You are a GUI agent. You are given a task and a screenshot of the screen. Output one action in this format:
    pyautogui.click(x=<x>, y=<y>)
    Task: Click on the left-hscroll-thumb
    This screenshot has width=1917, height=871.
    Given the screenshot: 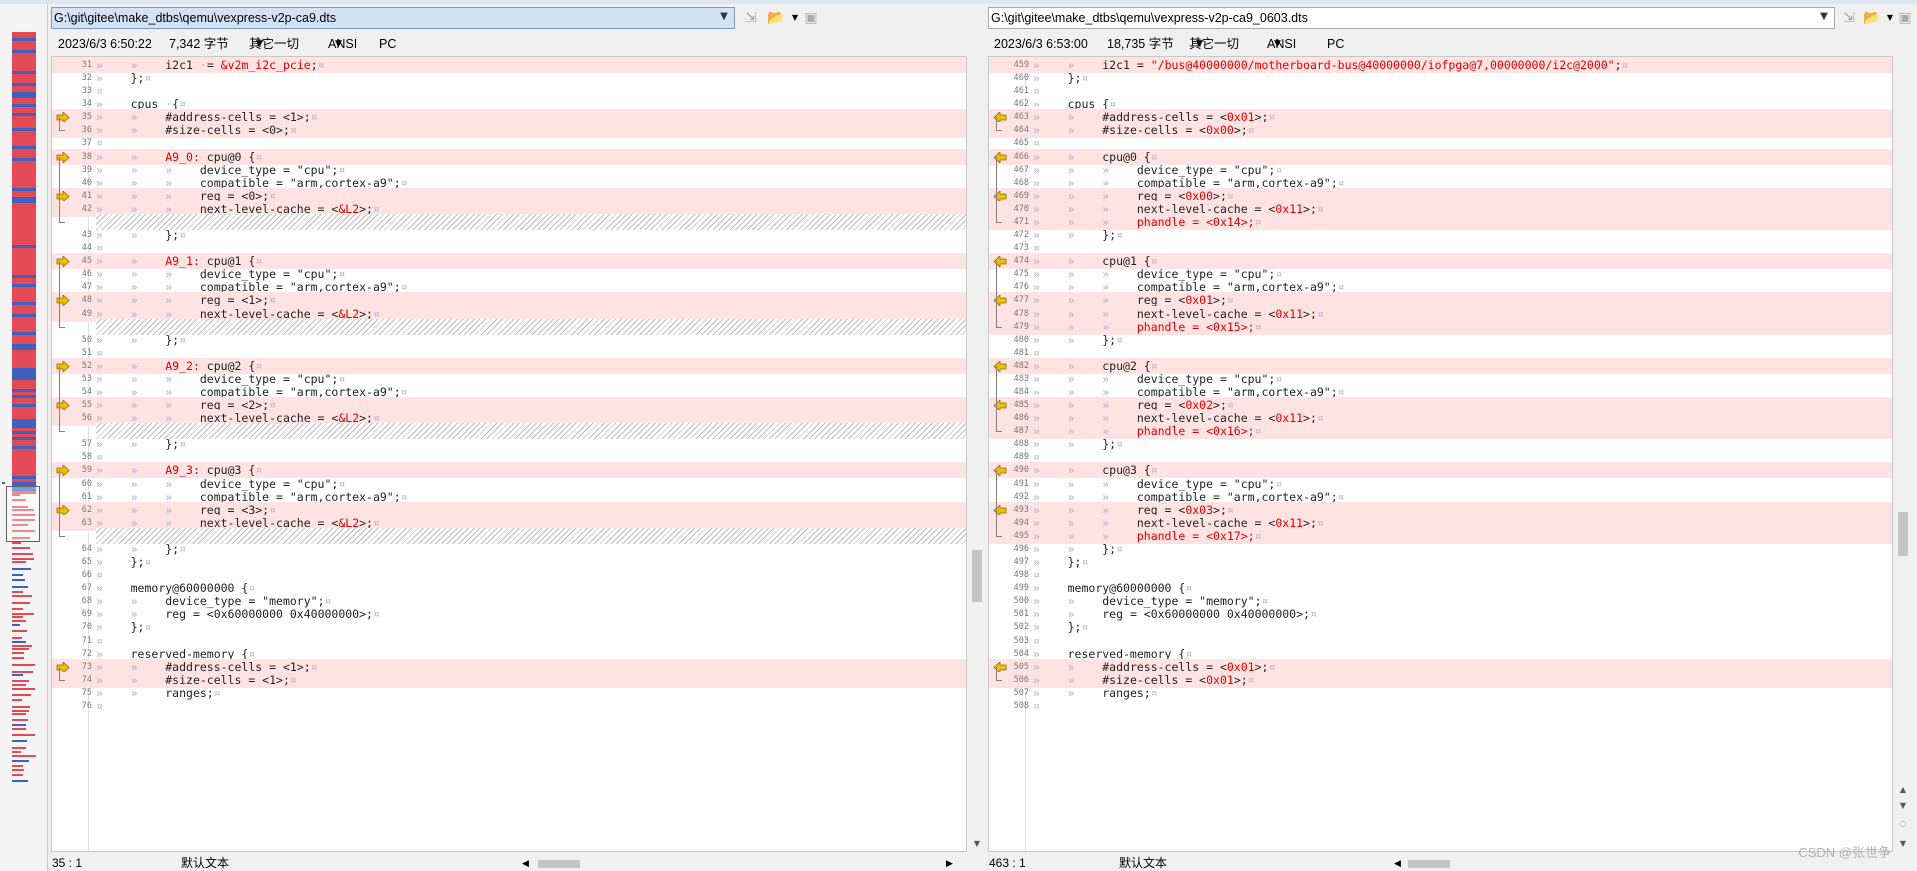 What is the action you would take?
    pyautogui.click(x=559, y=864)
    